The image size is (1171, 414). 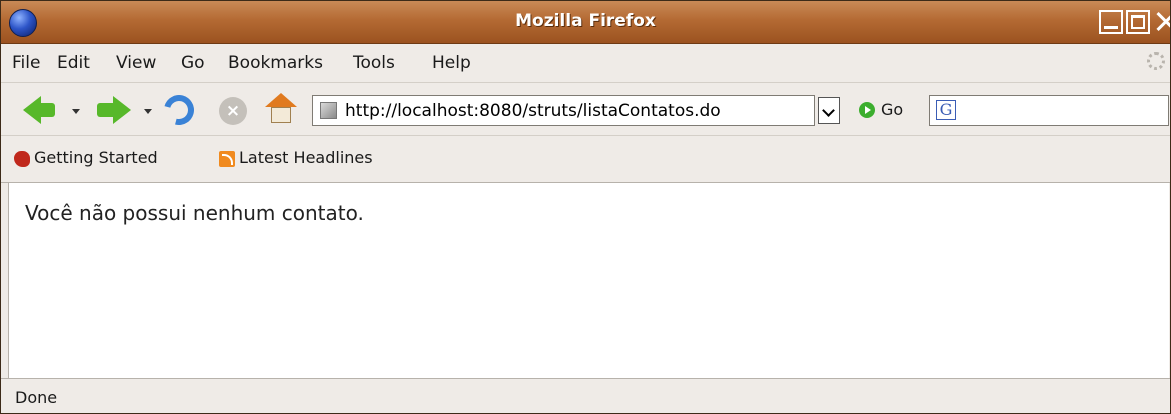 What do you see at coordinates (1161, 22) in the screenshot?
I see `close-button` at bounding box center [1161, 22].